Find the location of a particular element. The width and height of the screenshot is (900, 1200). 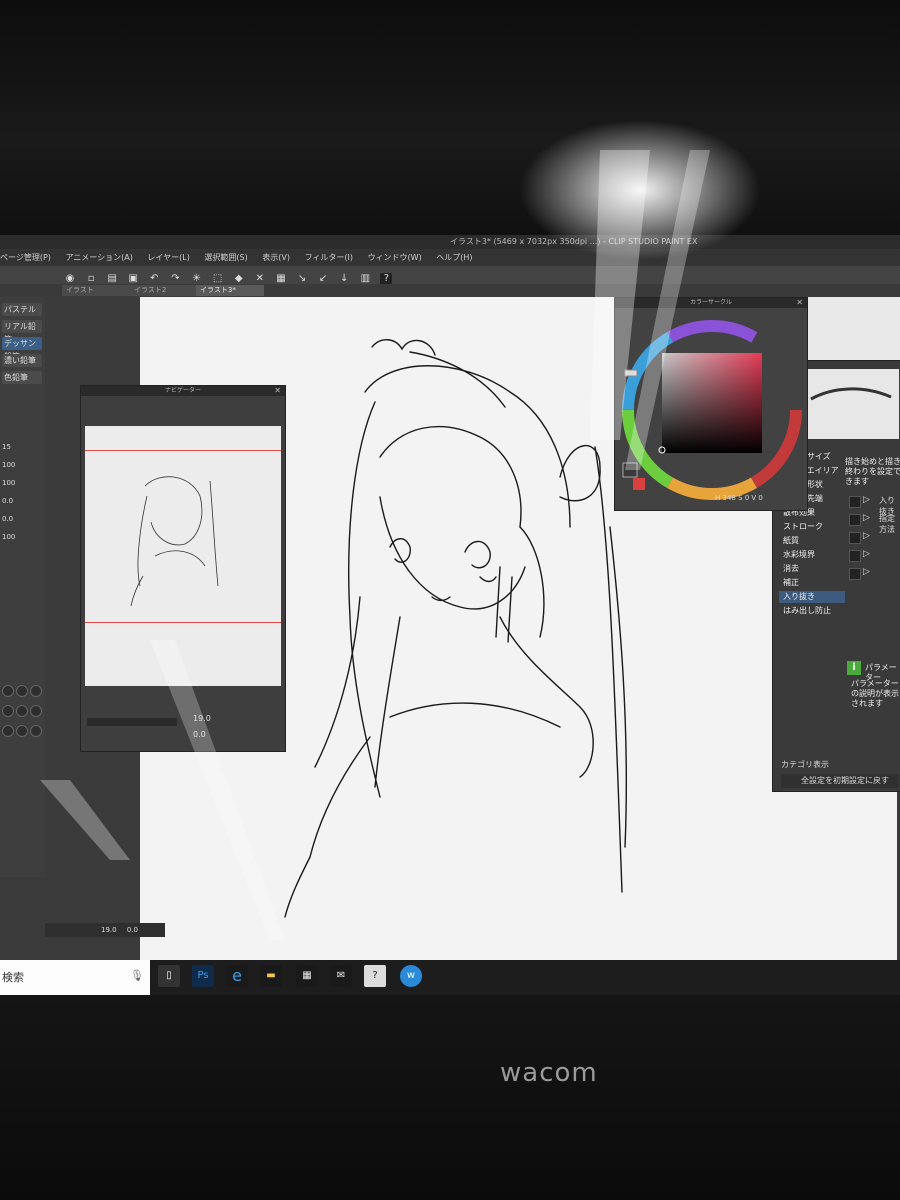

navigator-title: ナビゲーター is located at coordinates (183, 391).